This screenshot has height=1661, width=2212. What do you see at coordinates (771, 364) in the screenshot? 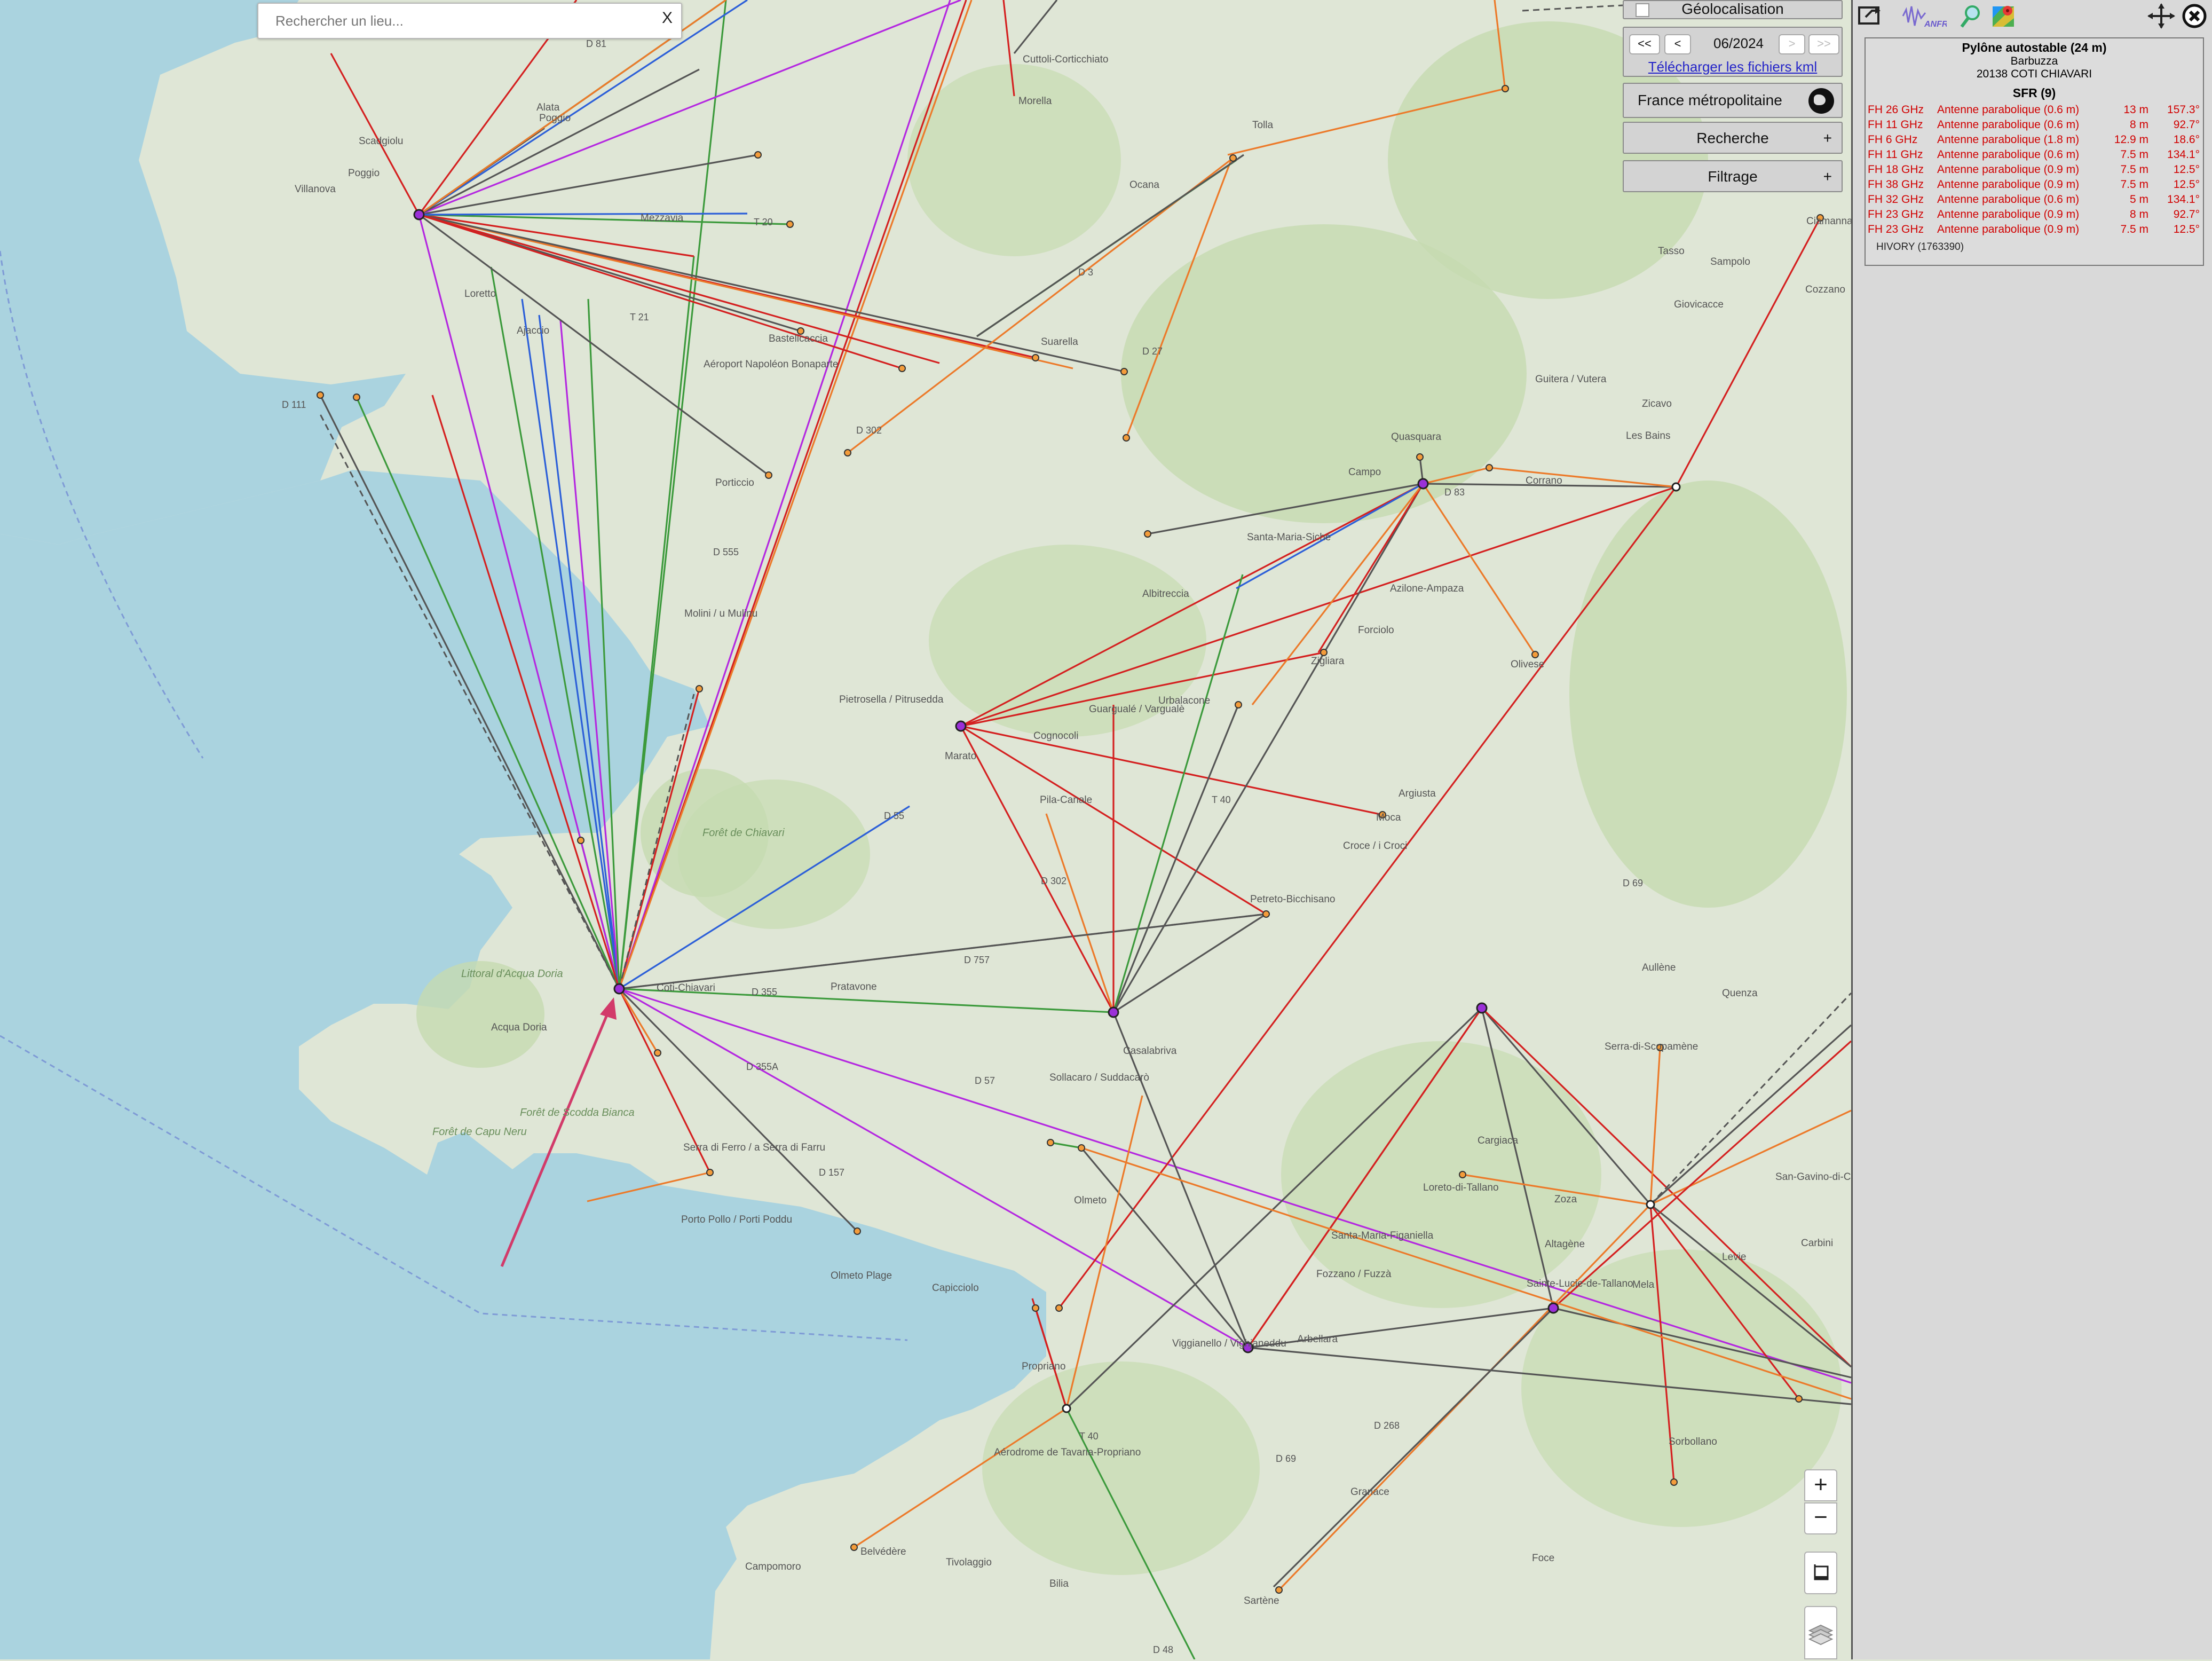
I see `place-label: Aéroport Napoléon Bonaparte` at bounding box center [771, 364].